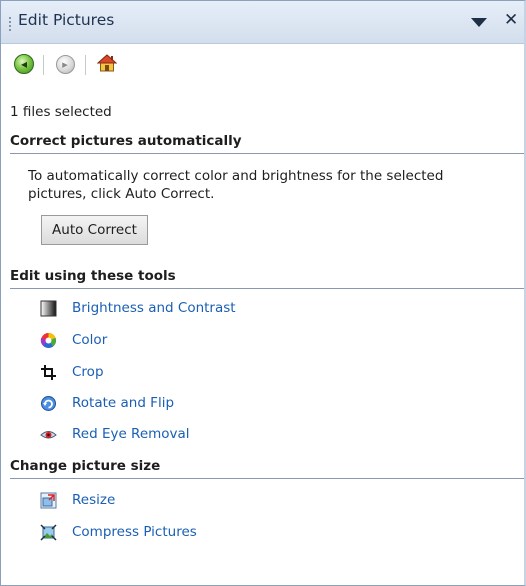 The image size is (526, 586). Describe the element at coordinates (123, 403) in the screenshot. I see `tool-label: Rotate and Flip` at that location.